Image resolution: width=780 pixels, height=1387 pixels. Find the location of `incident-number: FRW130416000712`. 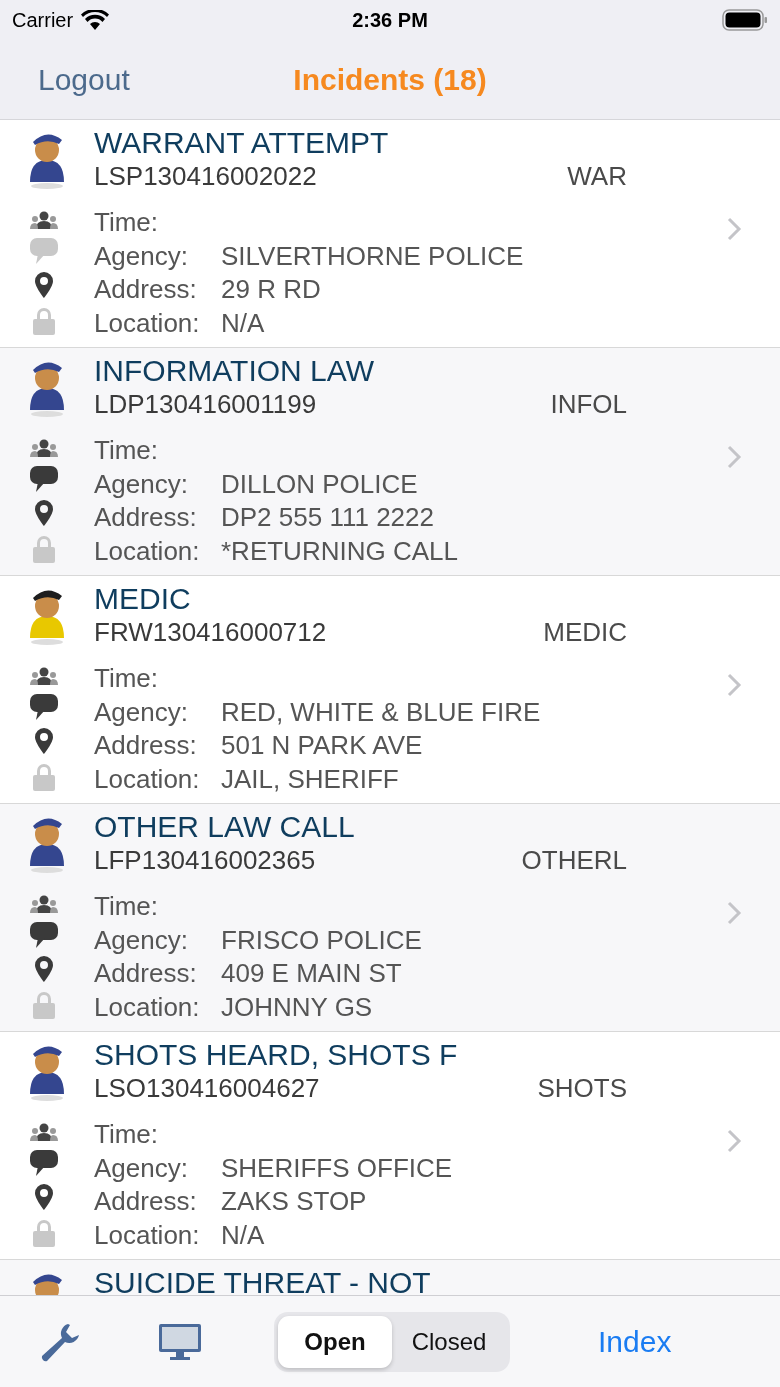

incident-number: FRW130416000712 is located at coordinates (210, 632).